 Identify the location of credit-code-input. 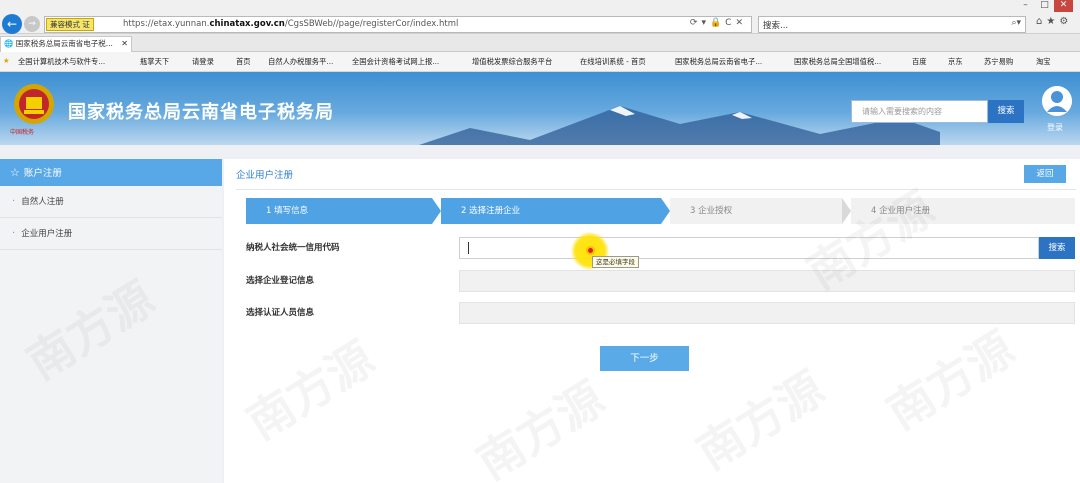
(749, 248).